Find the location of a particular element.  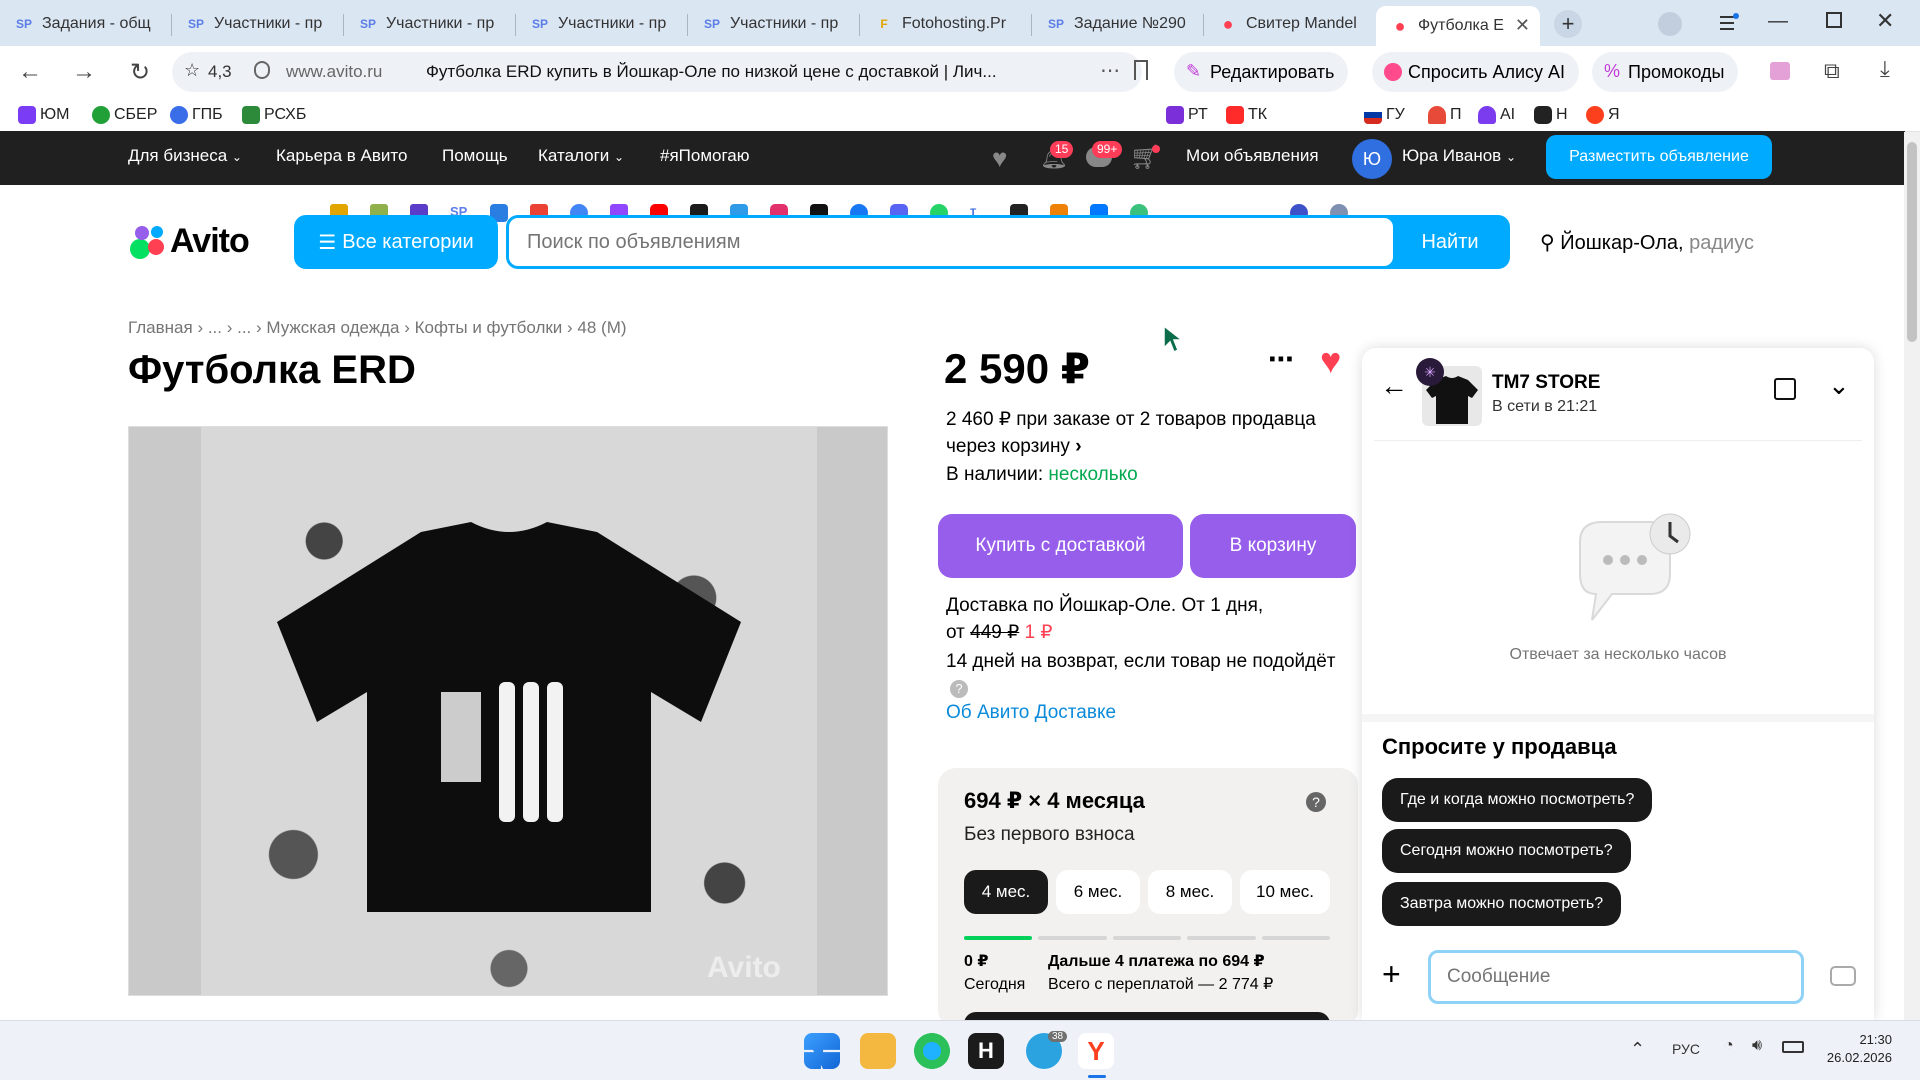

gallery-icon is located at coordinates (1780, 71).